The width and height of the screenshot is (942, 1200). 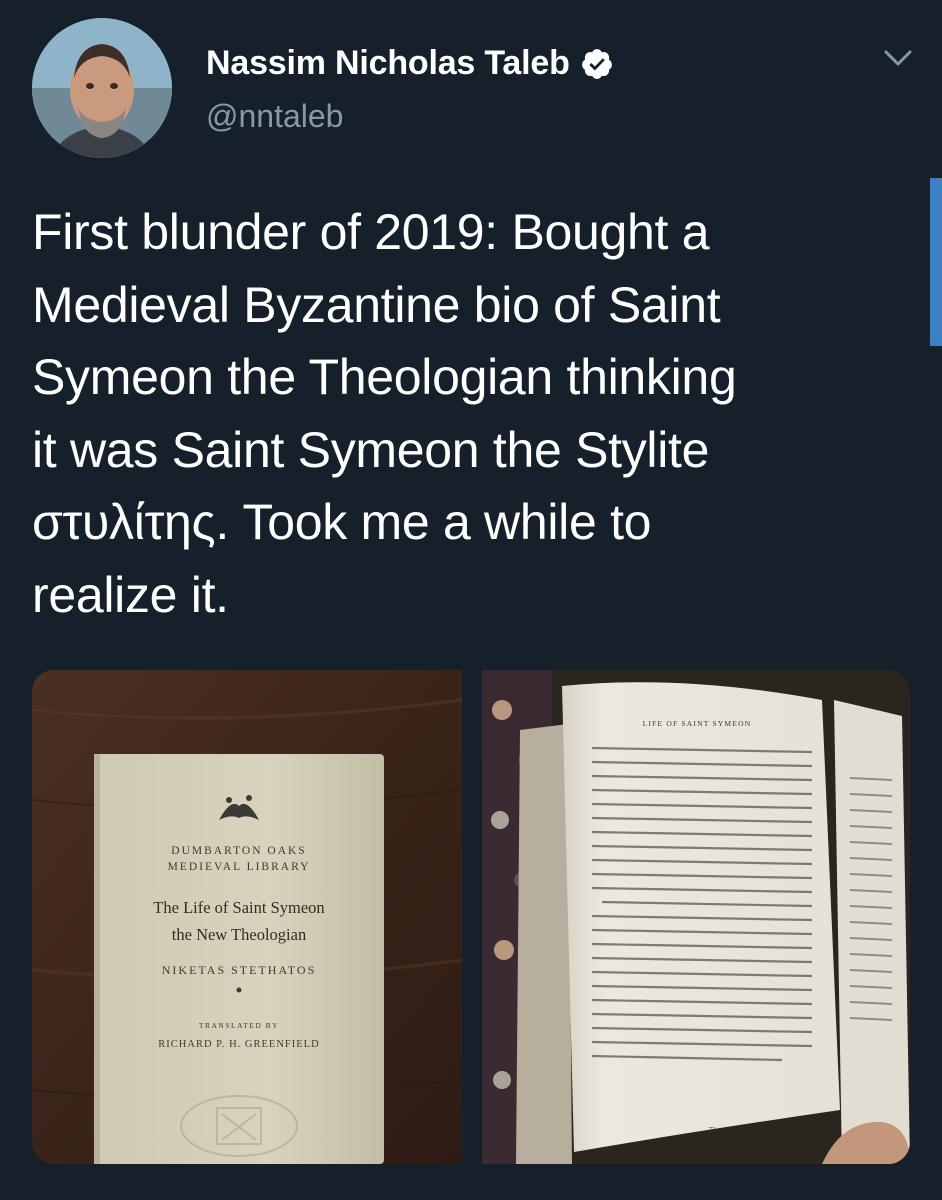 What do you see at coordinates (898, 58) in the screenshot?
I see `chevron-down-icon` at bounding box center [898, 58].